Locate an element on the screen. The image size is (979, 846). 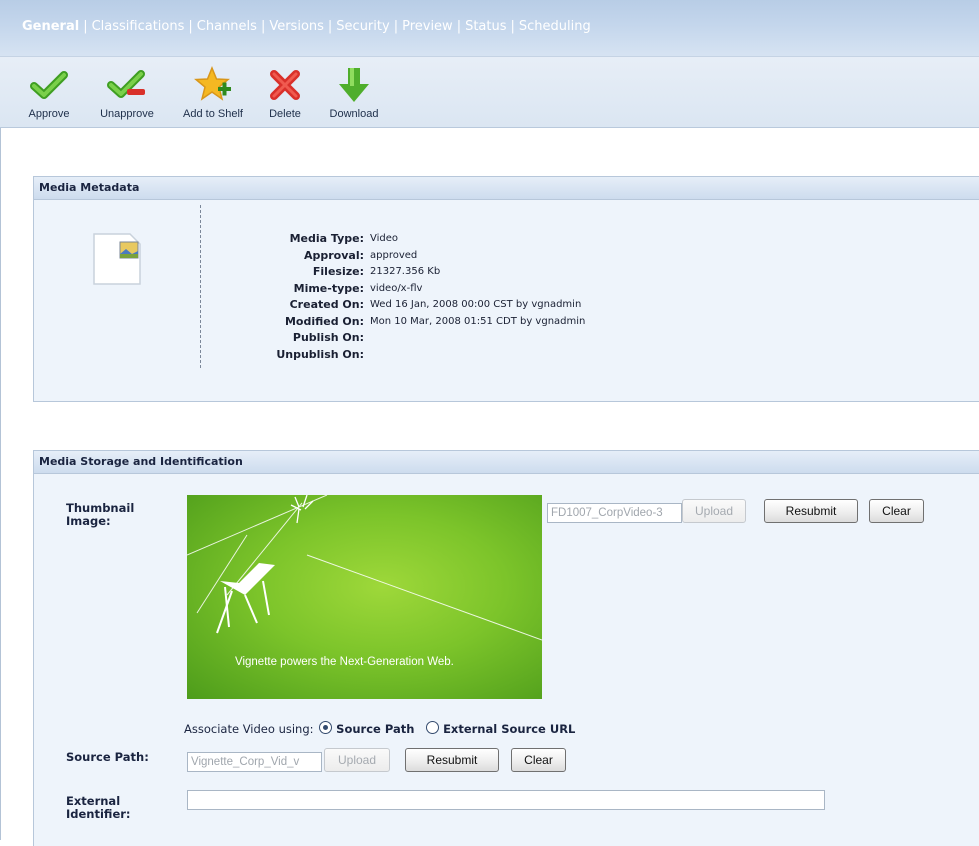
external-identifier-label: External Identifier: is located at coordinates (98, 808).